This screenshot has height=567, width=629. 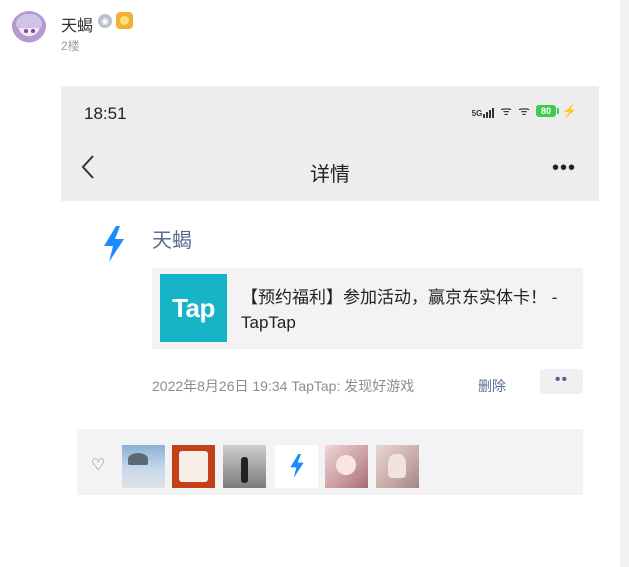 I want to click on link-card: Tap 【预约福利】参加活动，赢京东实体卡！ - TapTap, so click(x=367, y=308).